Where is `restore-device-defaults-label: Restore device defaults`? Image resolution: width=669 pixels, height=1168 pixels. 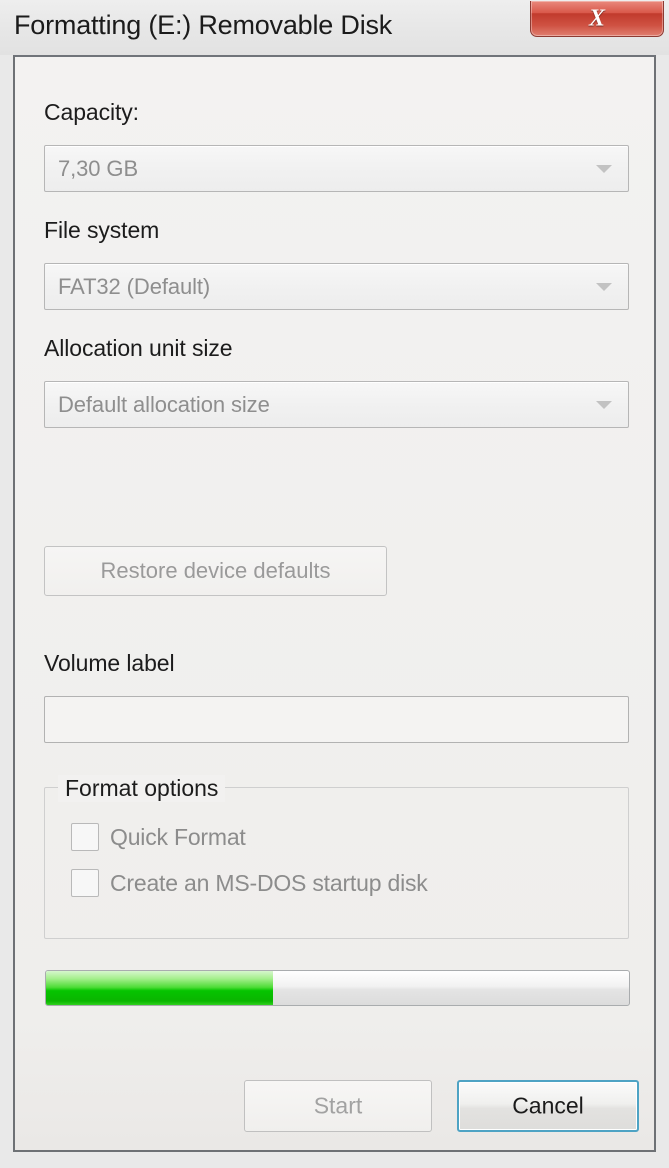
restore-device-defaults-label: Restore device defaults is located at coordinates (215, 570).